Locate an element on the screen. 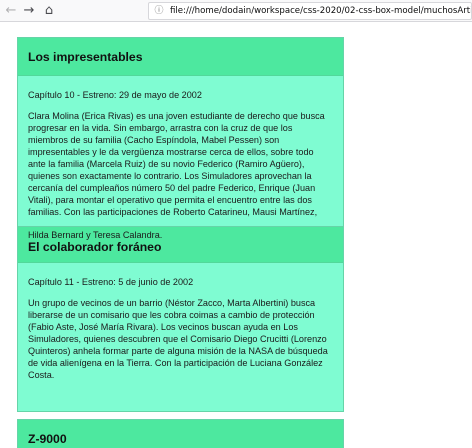 Image resolution: width=472 pixels, height=448 pixels. article-title: Los impresentables is located at coordinates (85, 56).